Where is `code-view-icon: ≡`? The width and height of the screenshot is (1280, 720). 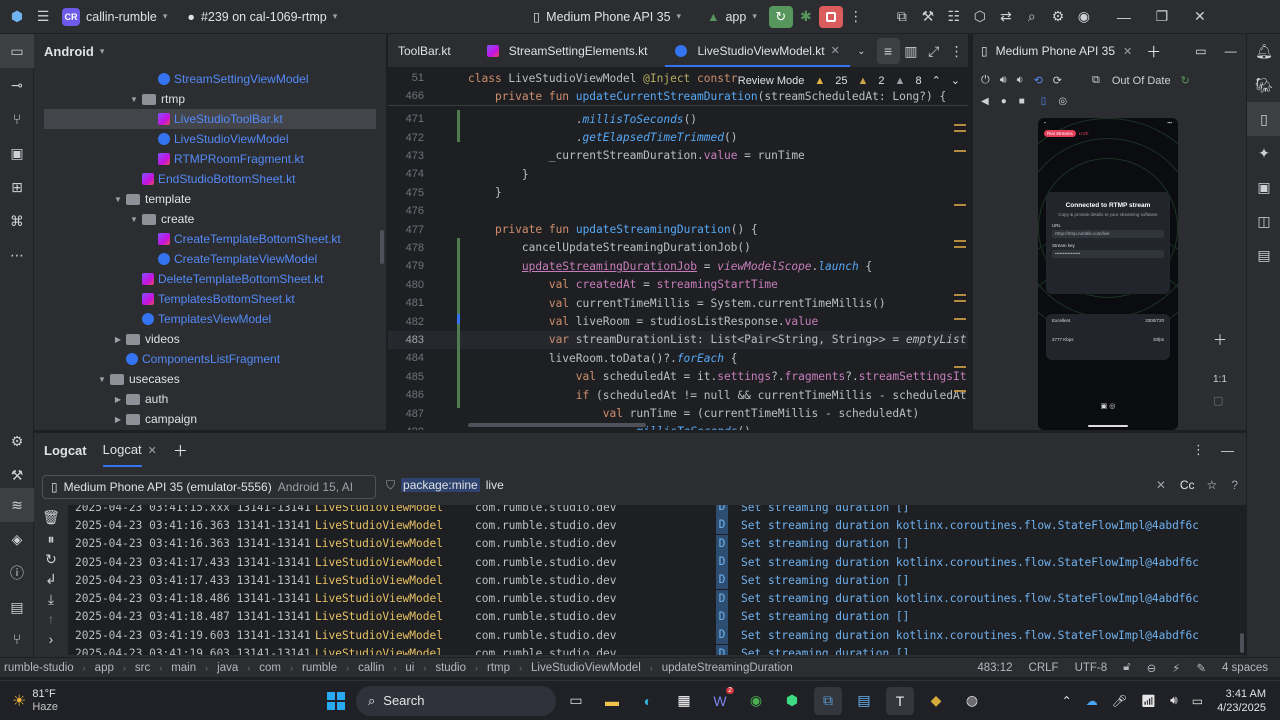
code-view-icon: ≡ is located at coordinates (888, 51).